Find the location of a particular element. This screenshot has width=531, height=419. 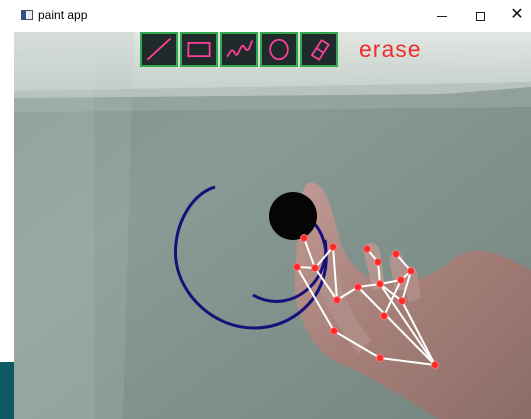

rectangle-tool-button is located at coordinates (199, 49).